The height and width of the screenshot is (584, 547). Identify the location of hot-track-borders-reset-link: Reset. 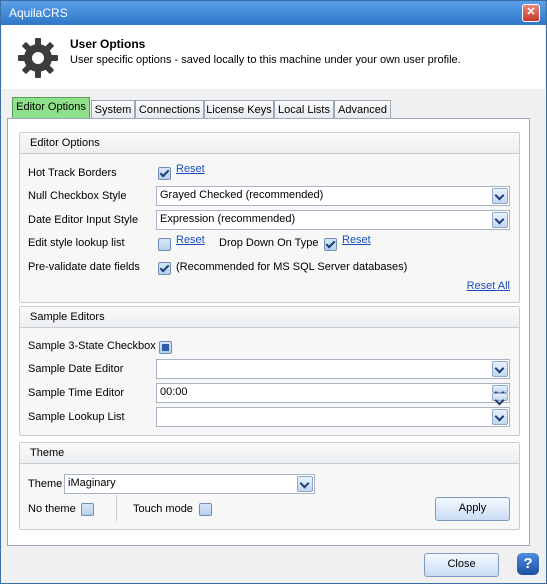
(190, 169).